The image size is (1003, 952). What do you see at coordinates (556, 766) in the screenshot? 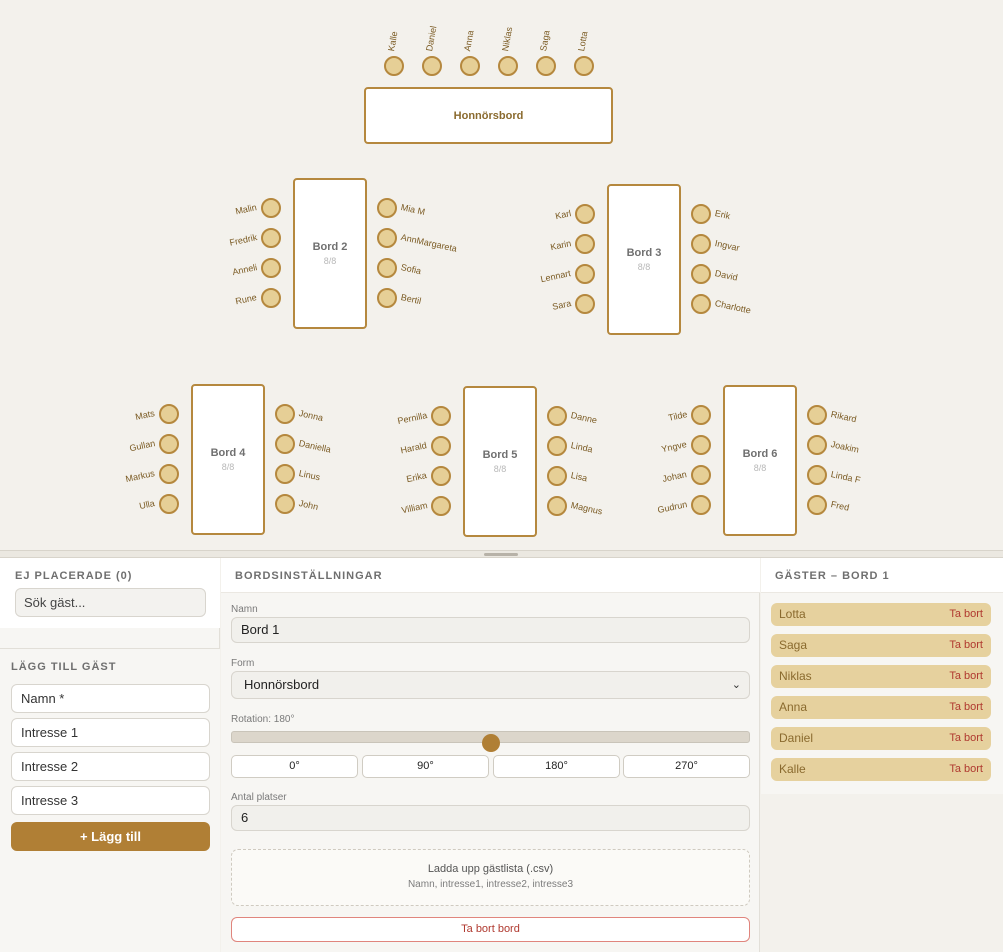
I see `rotate-180-button: 180°` at bounding box center [556, 766].